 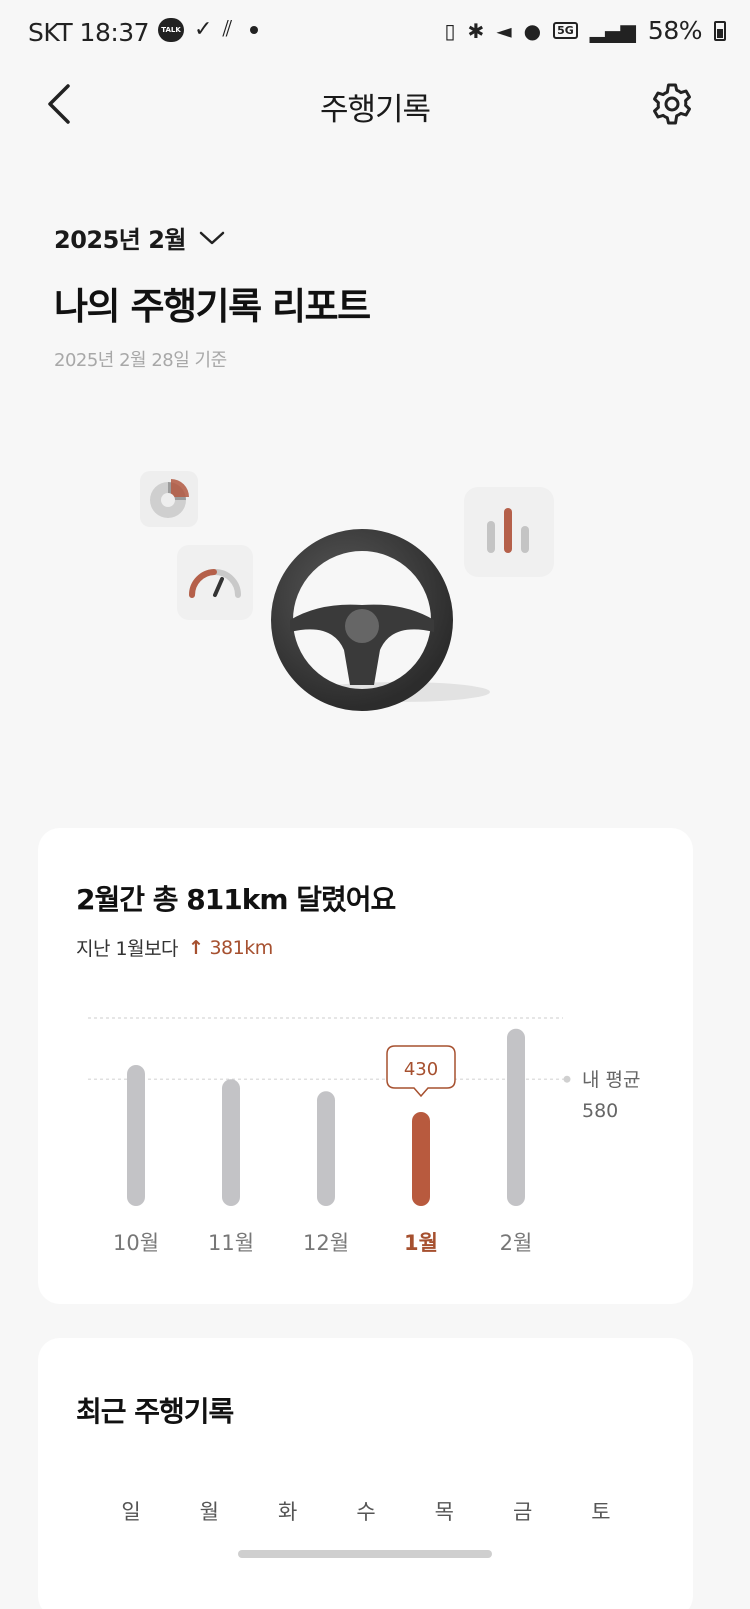 What do you see at coordinates (209, 1512) in the screenshot?
I see `weekday-mon: 월` at bounding box center [209, 1512].